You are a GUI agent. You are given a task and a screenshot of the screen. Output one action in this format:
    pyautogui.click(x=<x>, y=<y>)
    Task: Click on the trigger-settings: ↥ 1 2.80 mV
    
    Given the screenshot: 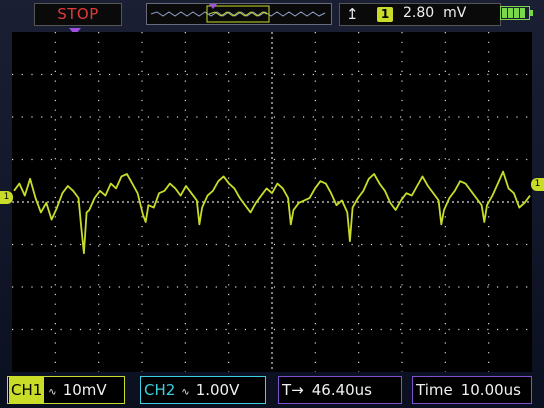 What is the action you would take?
    pyautogui.click(x=420, y=14)
    